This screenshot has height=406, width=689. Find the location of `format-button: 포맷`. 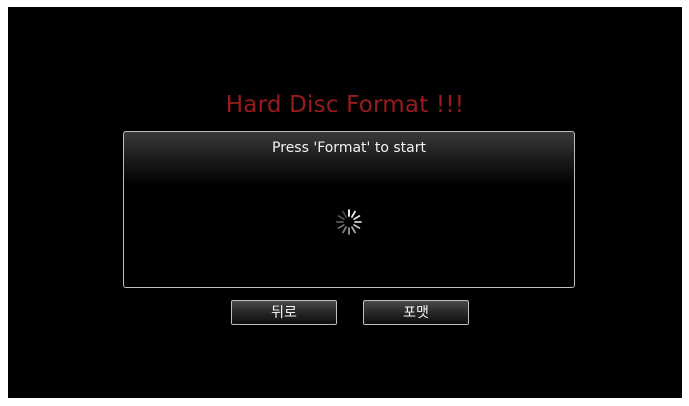

format-button: 포맷 is located at coordinates (416, 312).